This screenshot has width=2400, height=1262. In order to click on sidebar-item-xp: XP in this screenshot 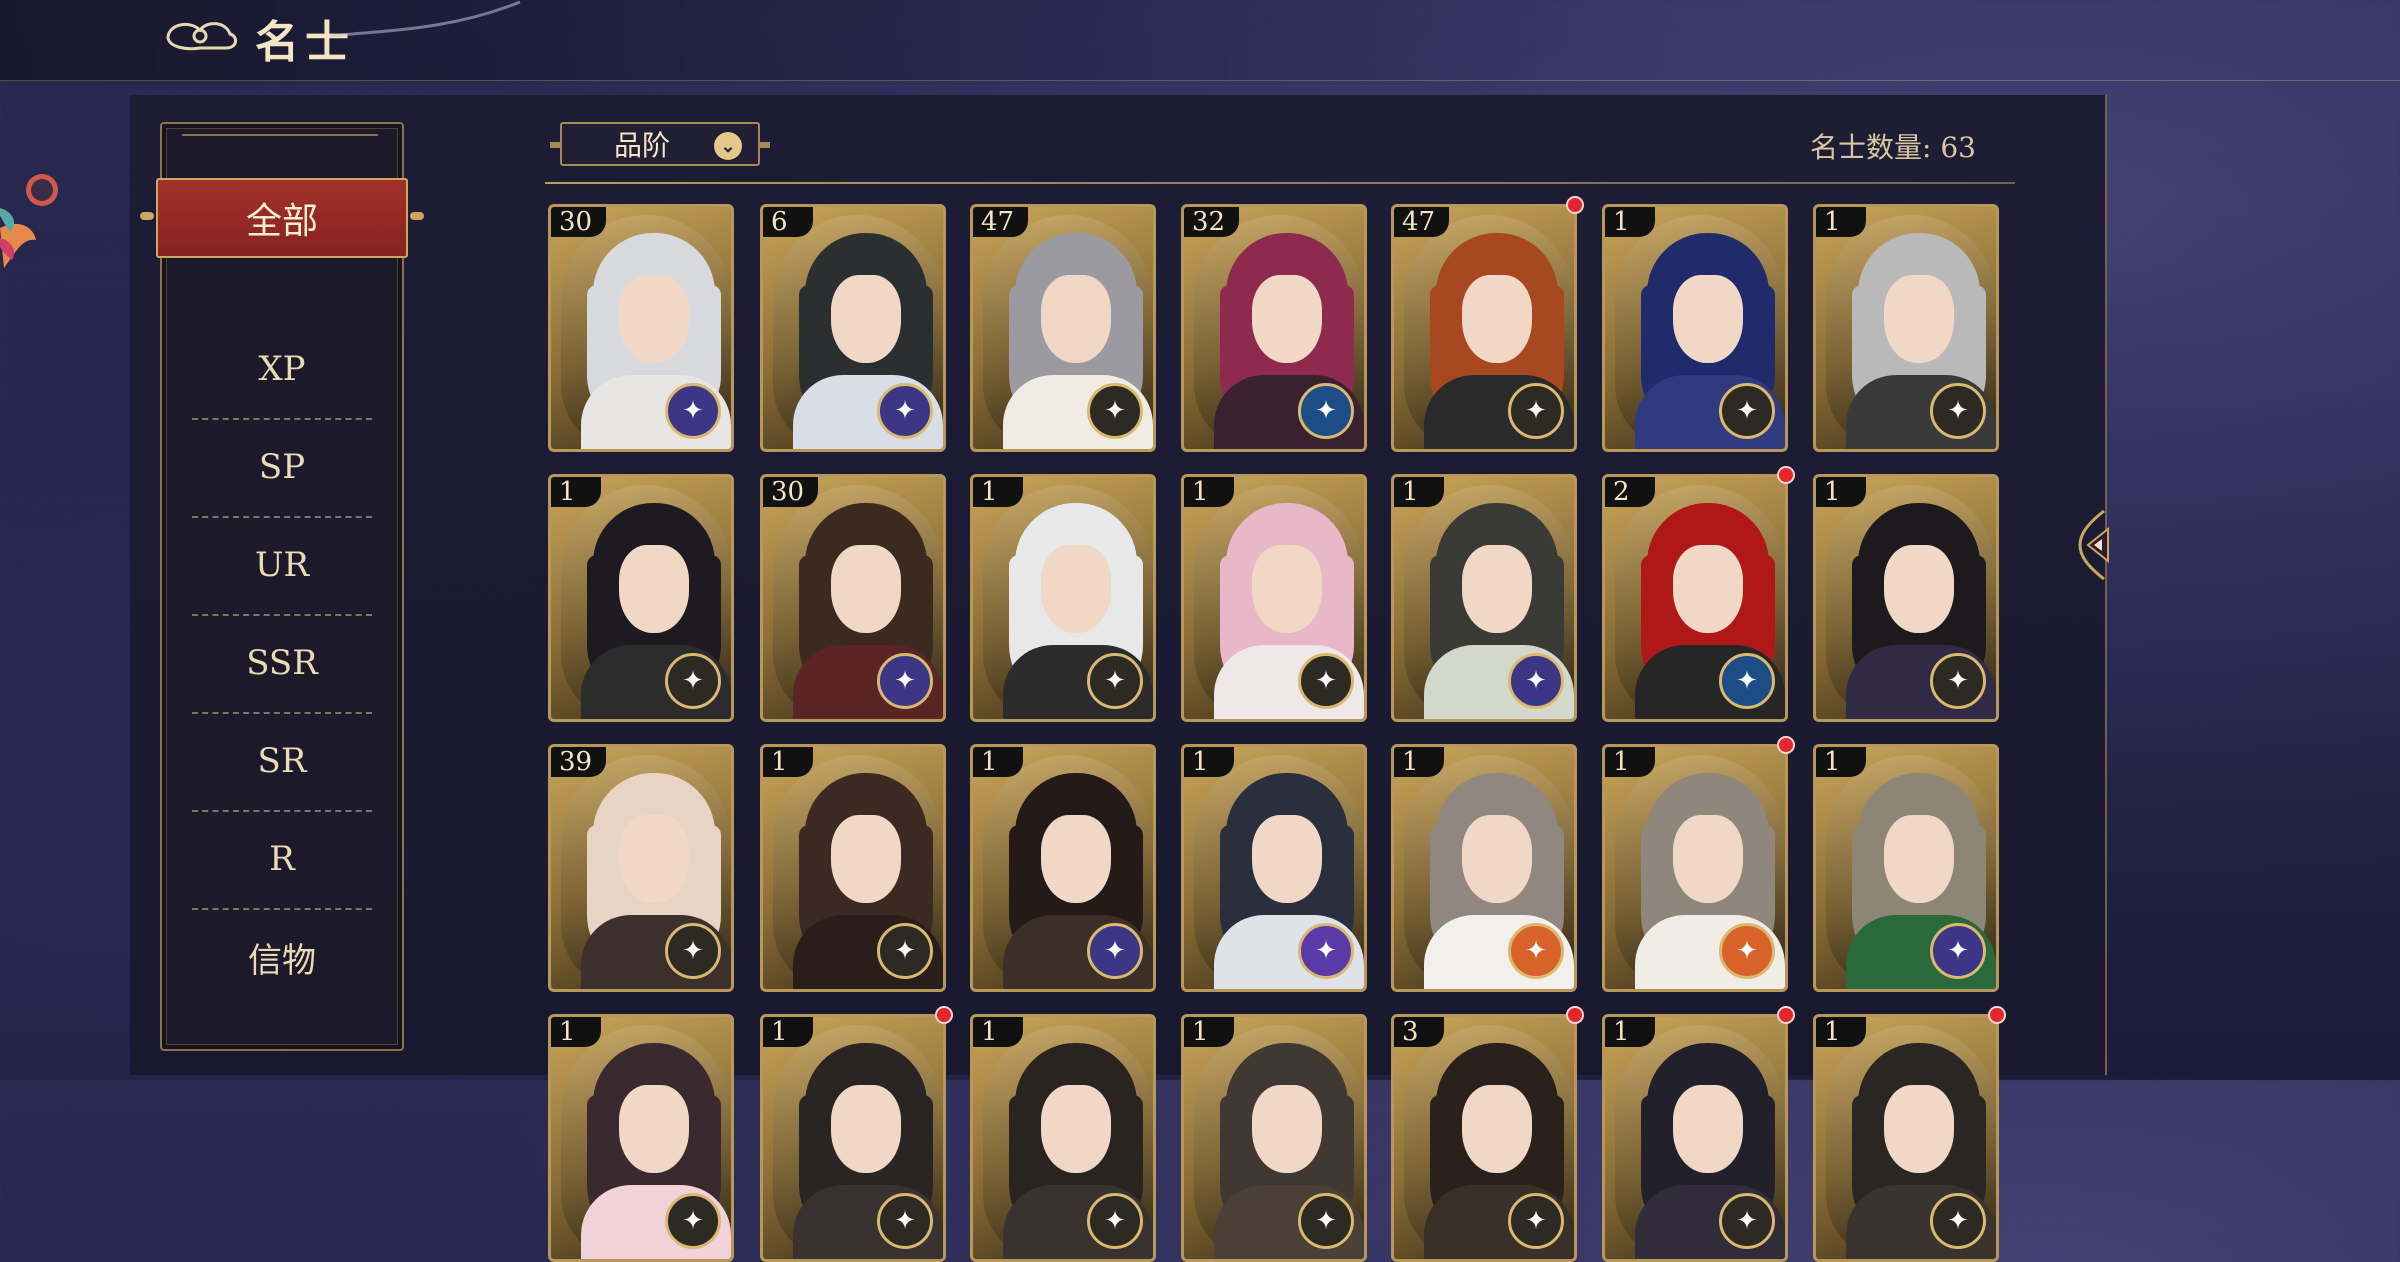, I will do `click(282, 370)`.